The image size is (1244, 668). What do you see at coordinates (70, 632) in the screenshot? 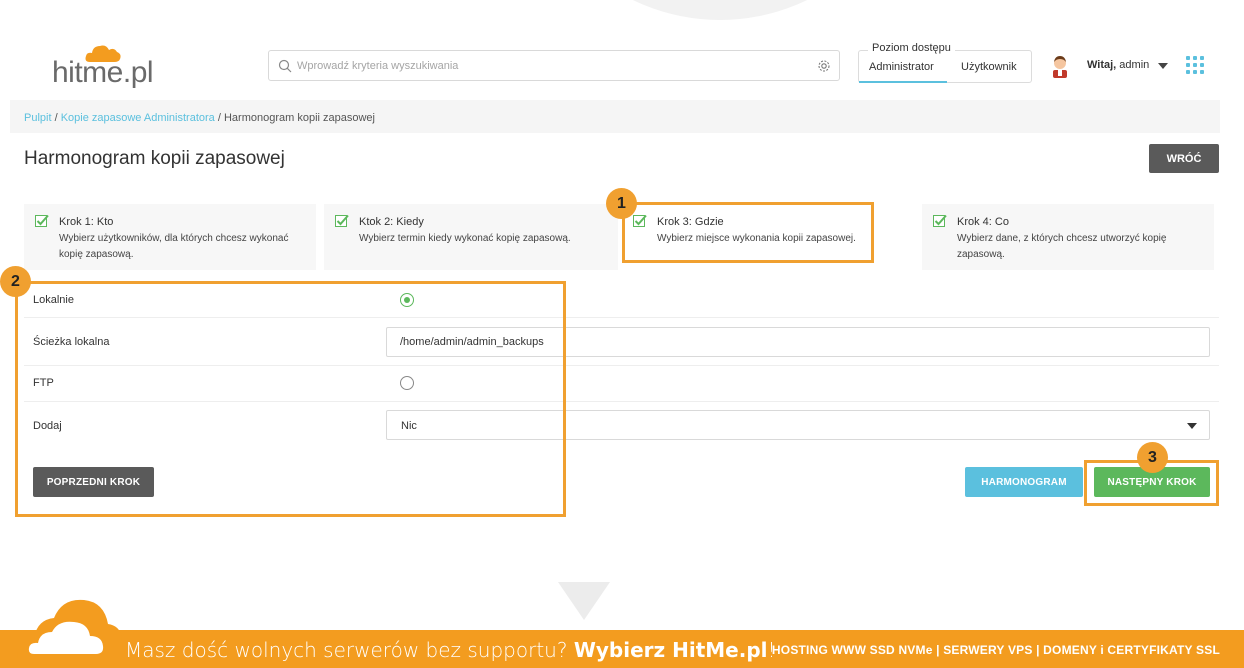
I see `cloud-icon` at bounding box center [70, 632].